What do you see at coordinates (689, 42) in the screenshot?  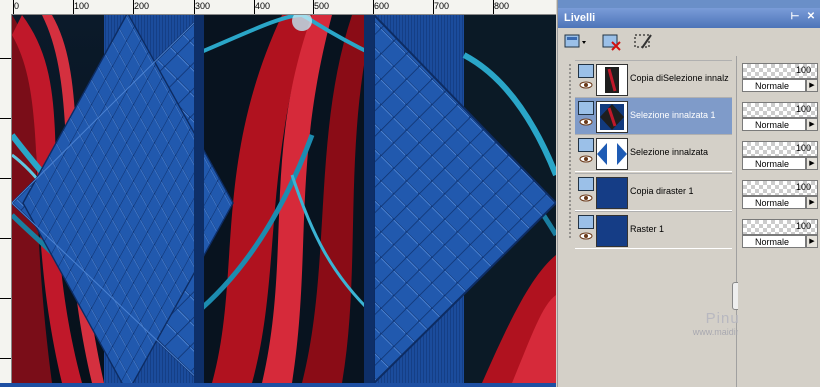 I see `layers-toolbar` at bounding box center [689, 42].